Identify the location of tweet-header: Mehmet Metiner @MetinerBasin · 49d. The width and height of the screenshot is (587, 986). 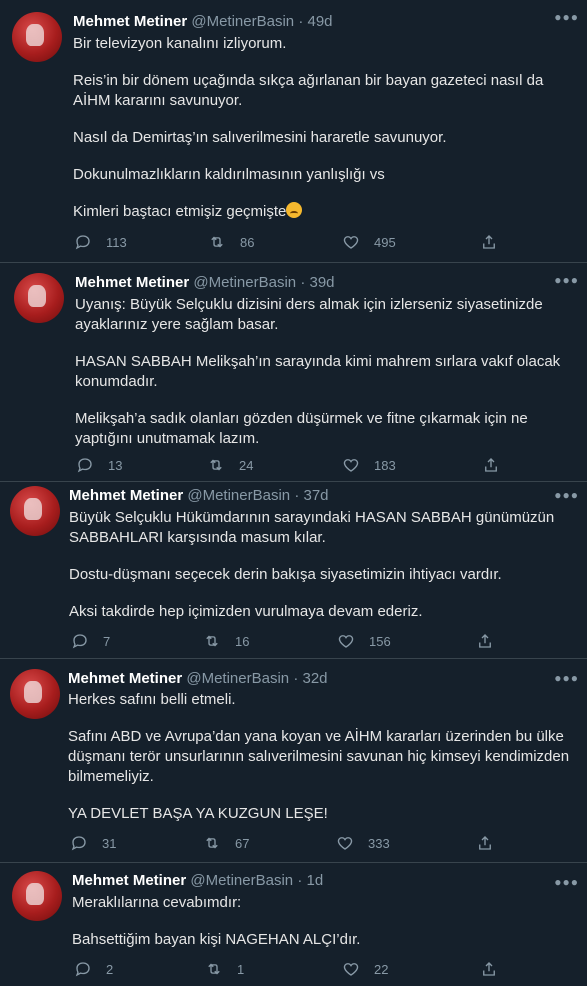
(203, 22).